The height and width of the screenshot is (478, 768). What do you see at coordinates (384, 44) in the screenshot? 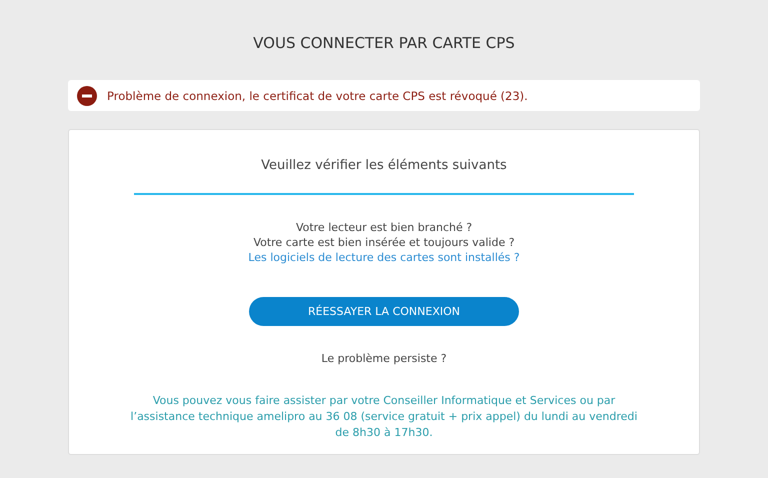
I see `page-title: VOUS CONNECTER PAR CARTE CPS` at bounding box center [384, 44].